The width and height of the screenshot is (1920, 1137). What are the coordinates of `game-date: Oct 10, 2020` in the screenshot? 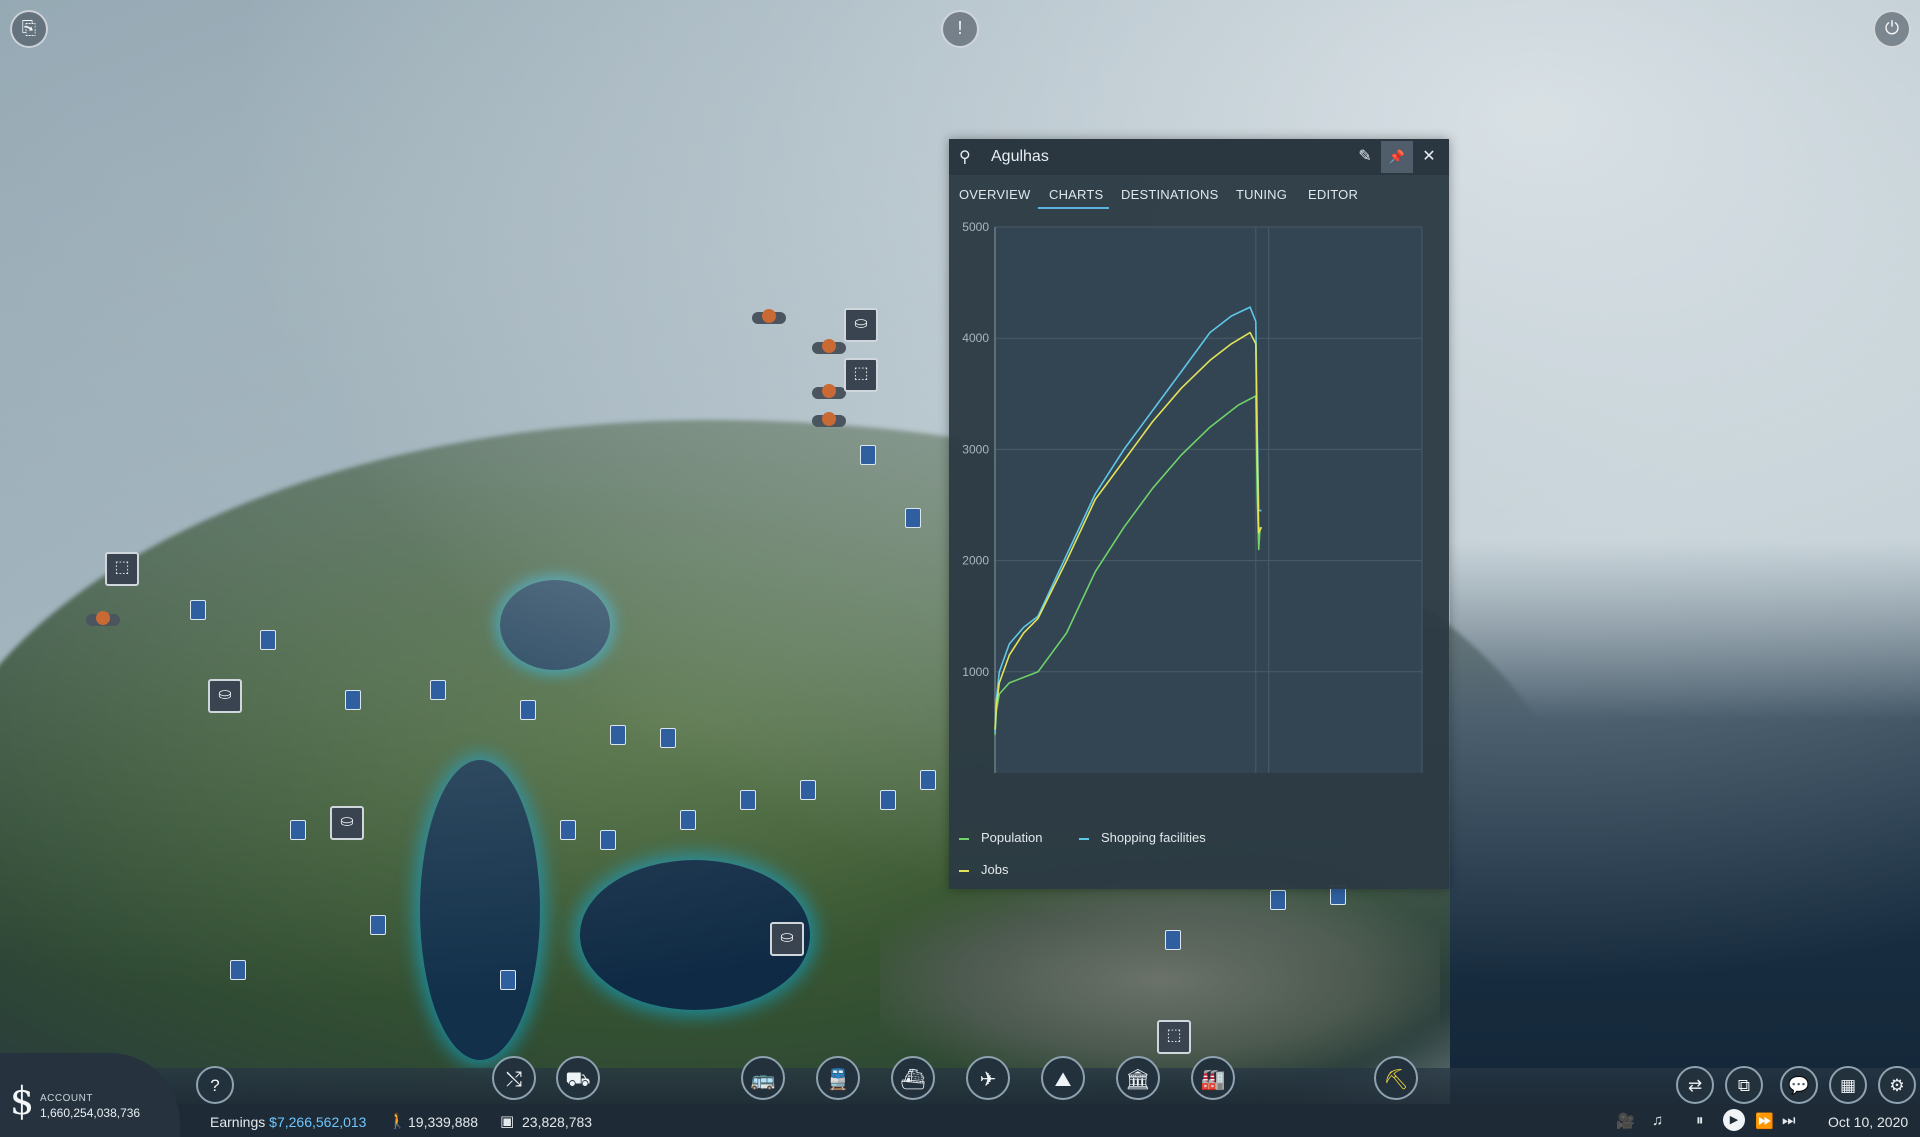 It's located at (1868, 1122).